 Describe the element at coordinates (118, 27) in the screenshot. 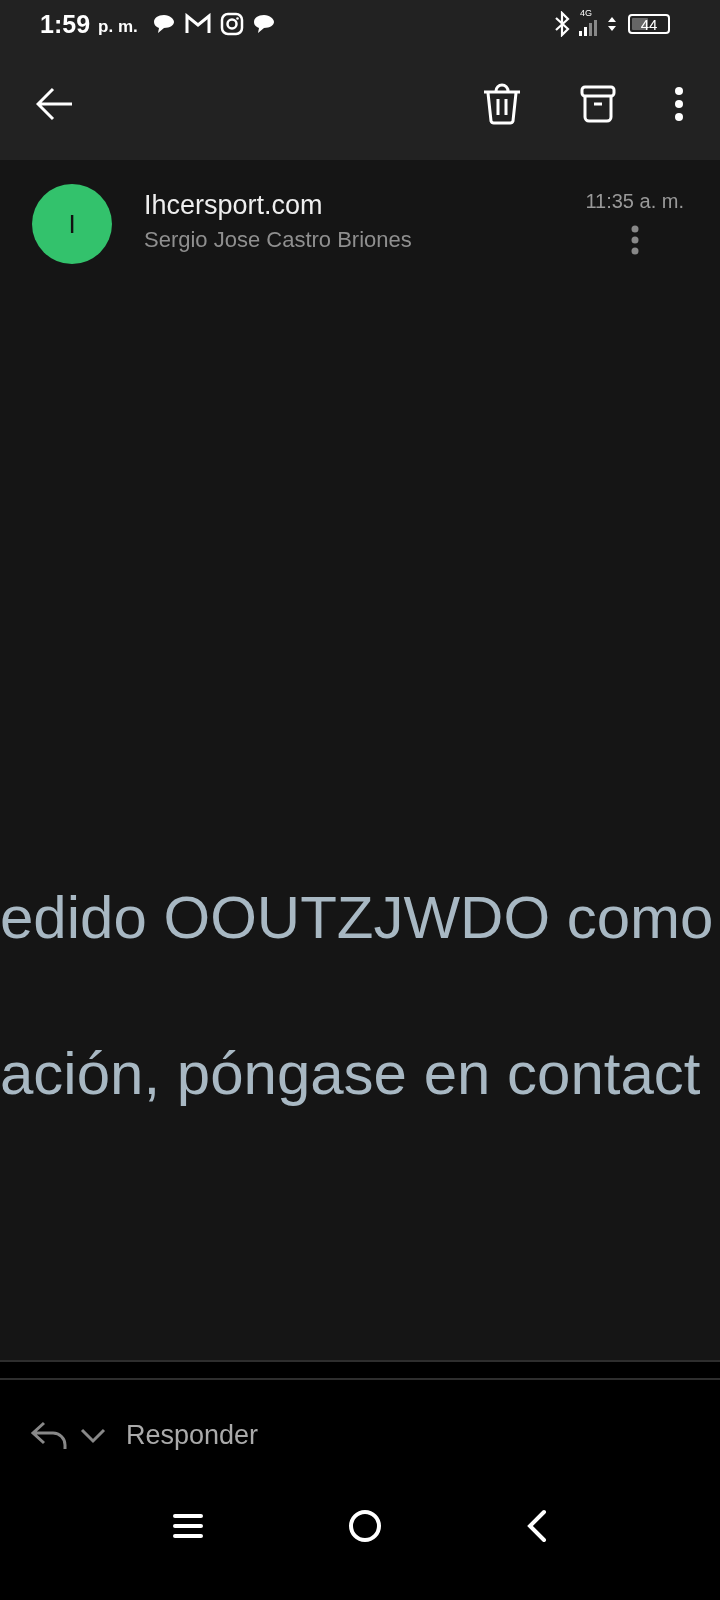

I see `clock-period: p. m.` at that location.